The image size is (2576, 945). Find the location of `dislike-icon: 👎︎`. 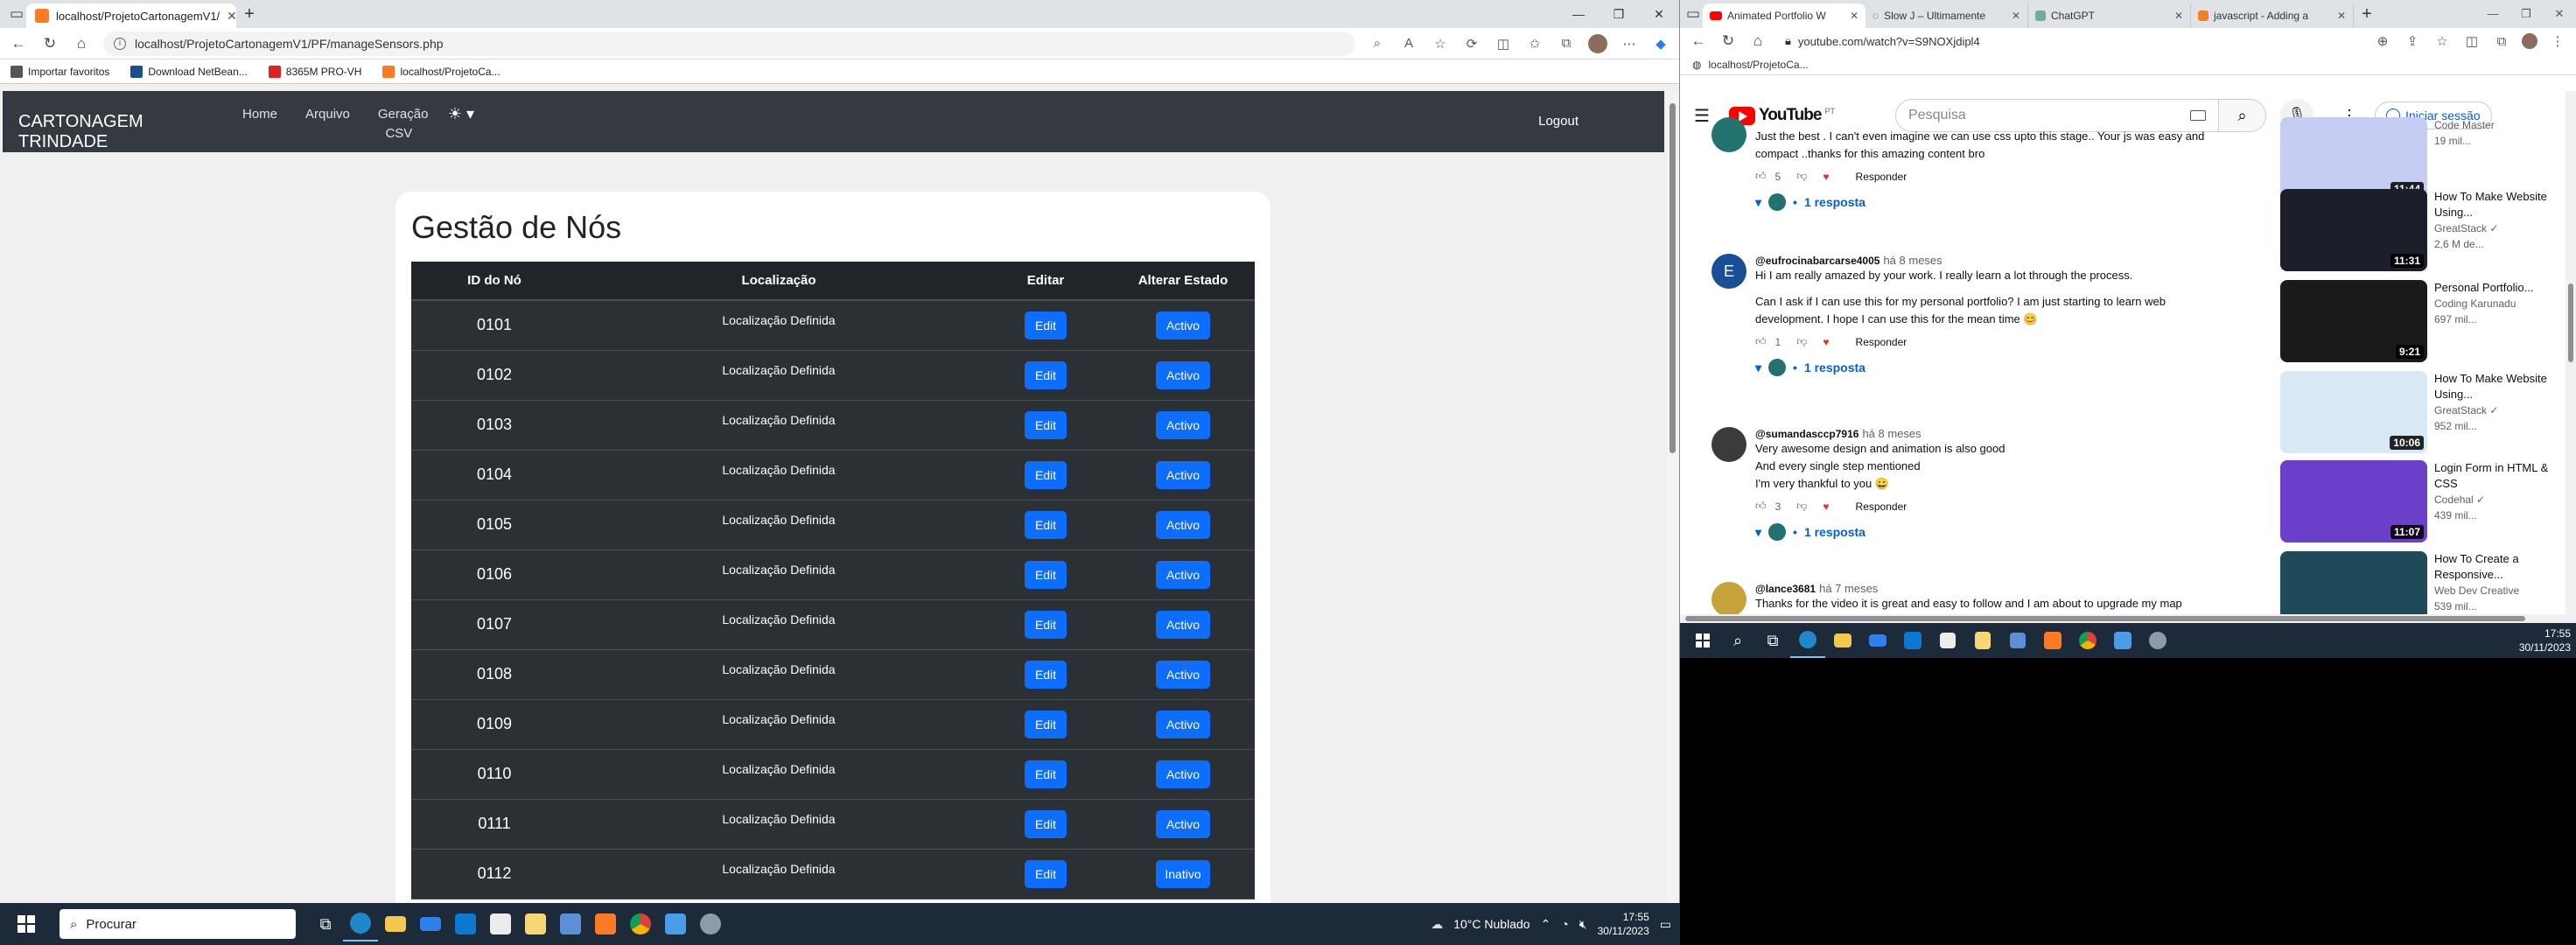

dislike-icon: 👎︎ is located at coordinates (1801, 341).